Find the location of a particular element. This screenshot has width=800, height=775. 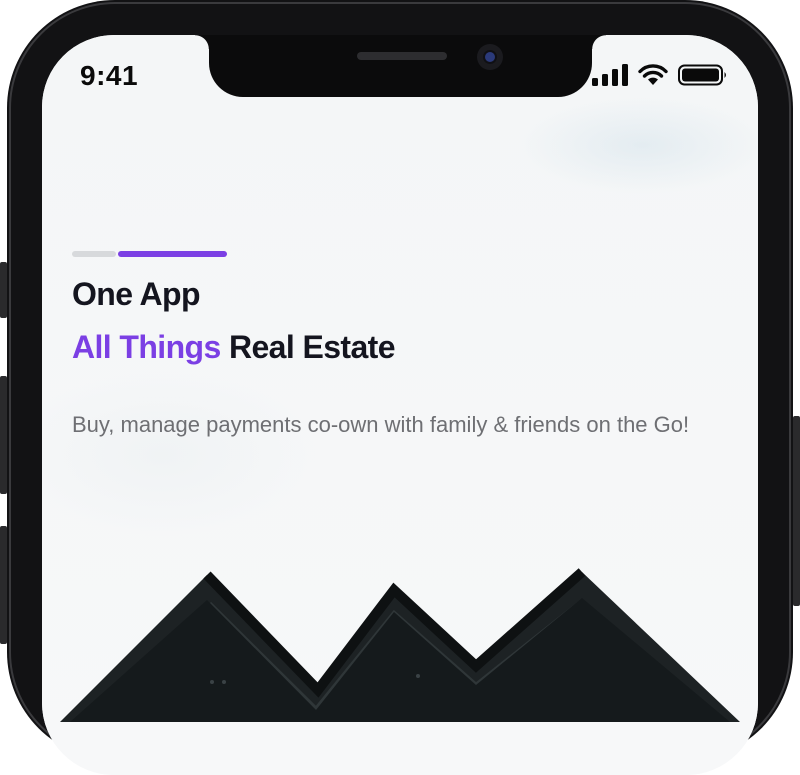

camera-lens is located at coordinates (490, 57).